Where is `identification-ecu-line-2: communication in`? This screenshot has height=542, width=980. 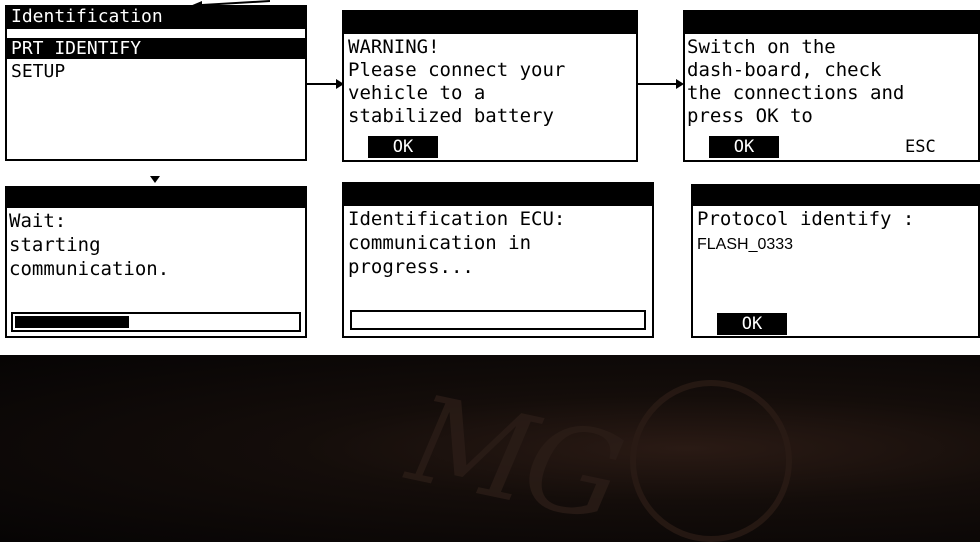 identification-ecu-line-2: communication in is located at coordinates (440, 243).